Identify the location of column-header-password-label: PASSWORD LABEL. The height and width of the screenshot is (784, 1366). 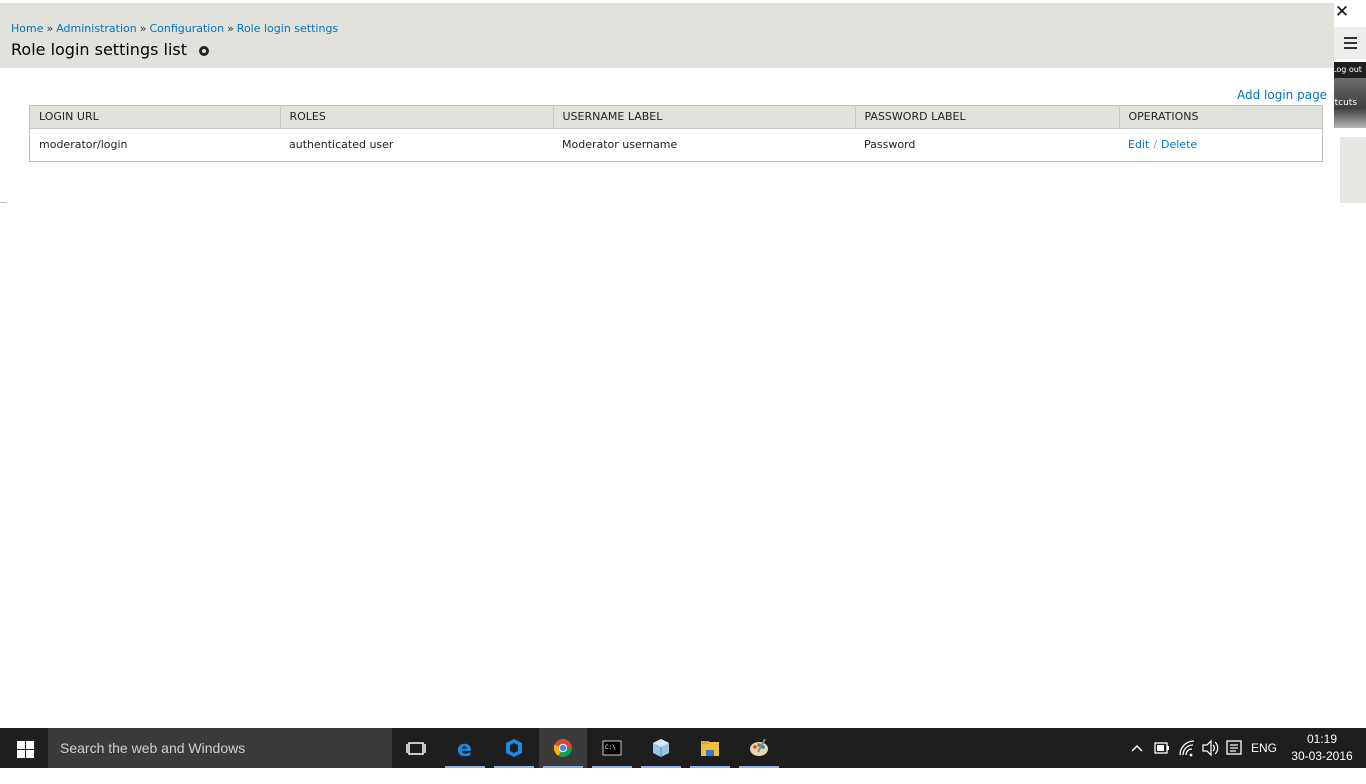
(987, 117).